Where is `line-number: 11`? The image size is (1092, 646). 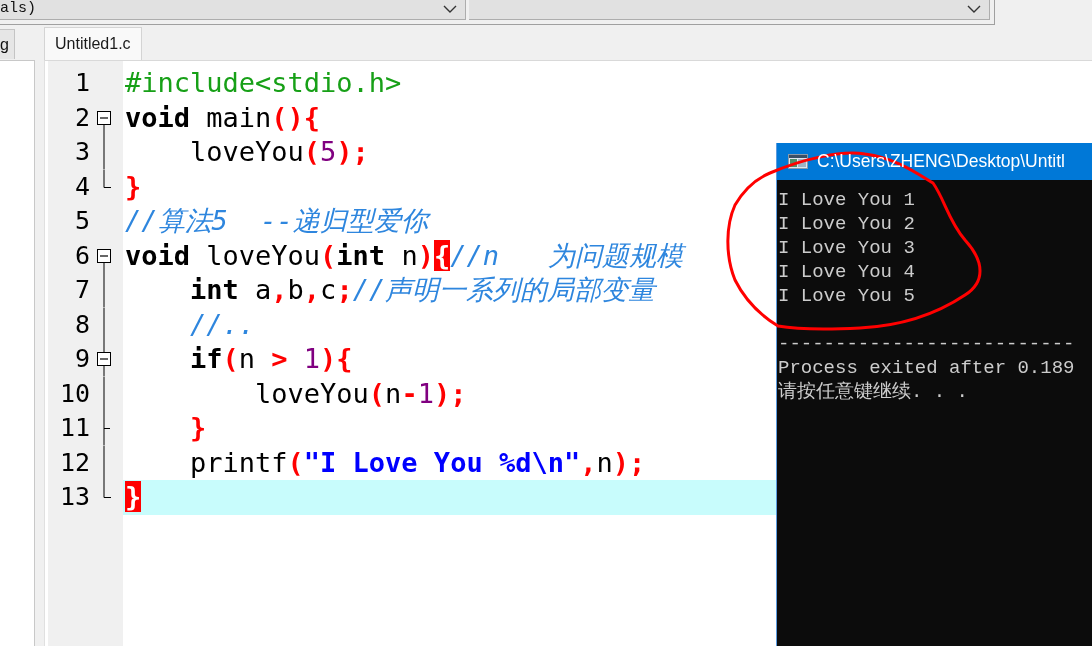
line-number: 11 is located at coordinates (74, 428).